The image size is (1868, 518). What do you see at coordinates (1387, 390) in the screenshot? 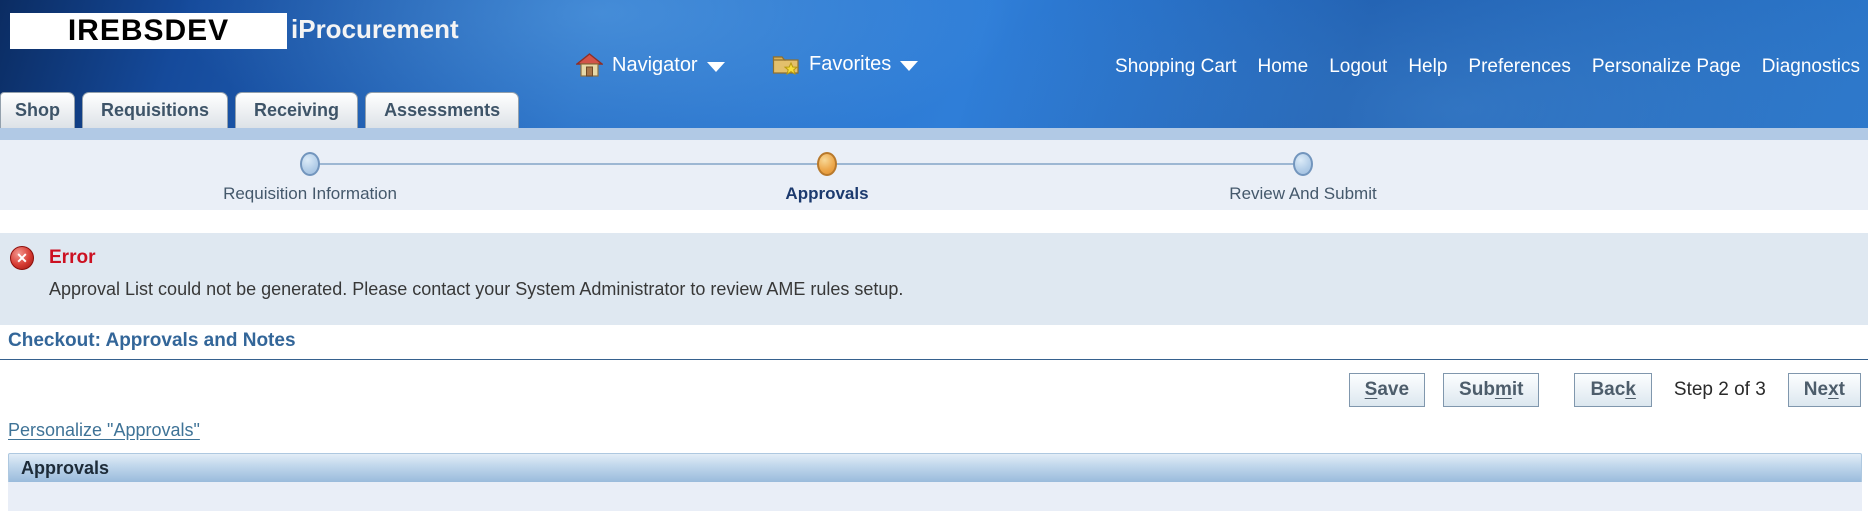
I see `save-button: Save` at bounding box center [1387, 390].